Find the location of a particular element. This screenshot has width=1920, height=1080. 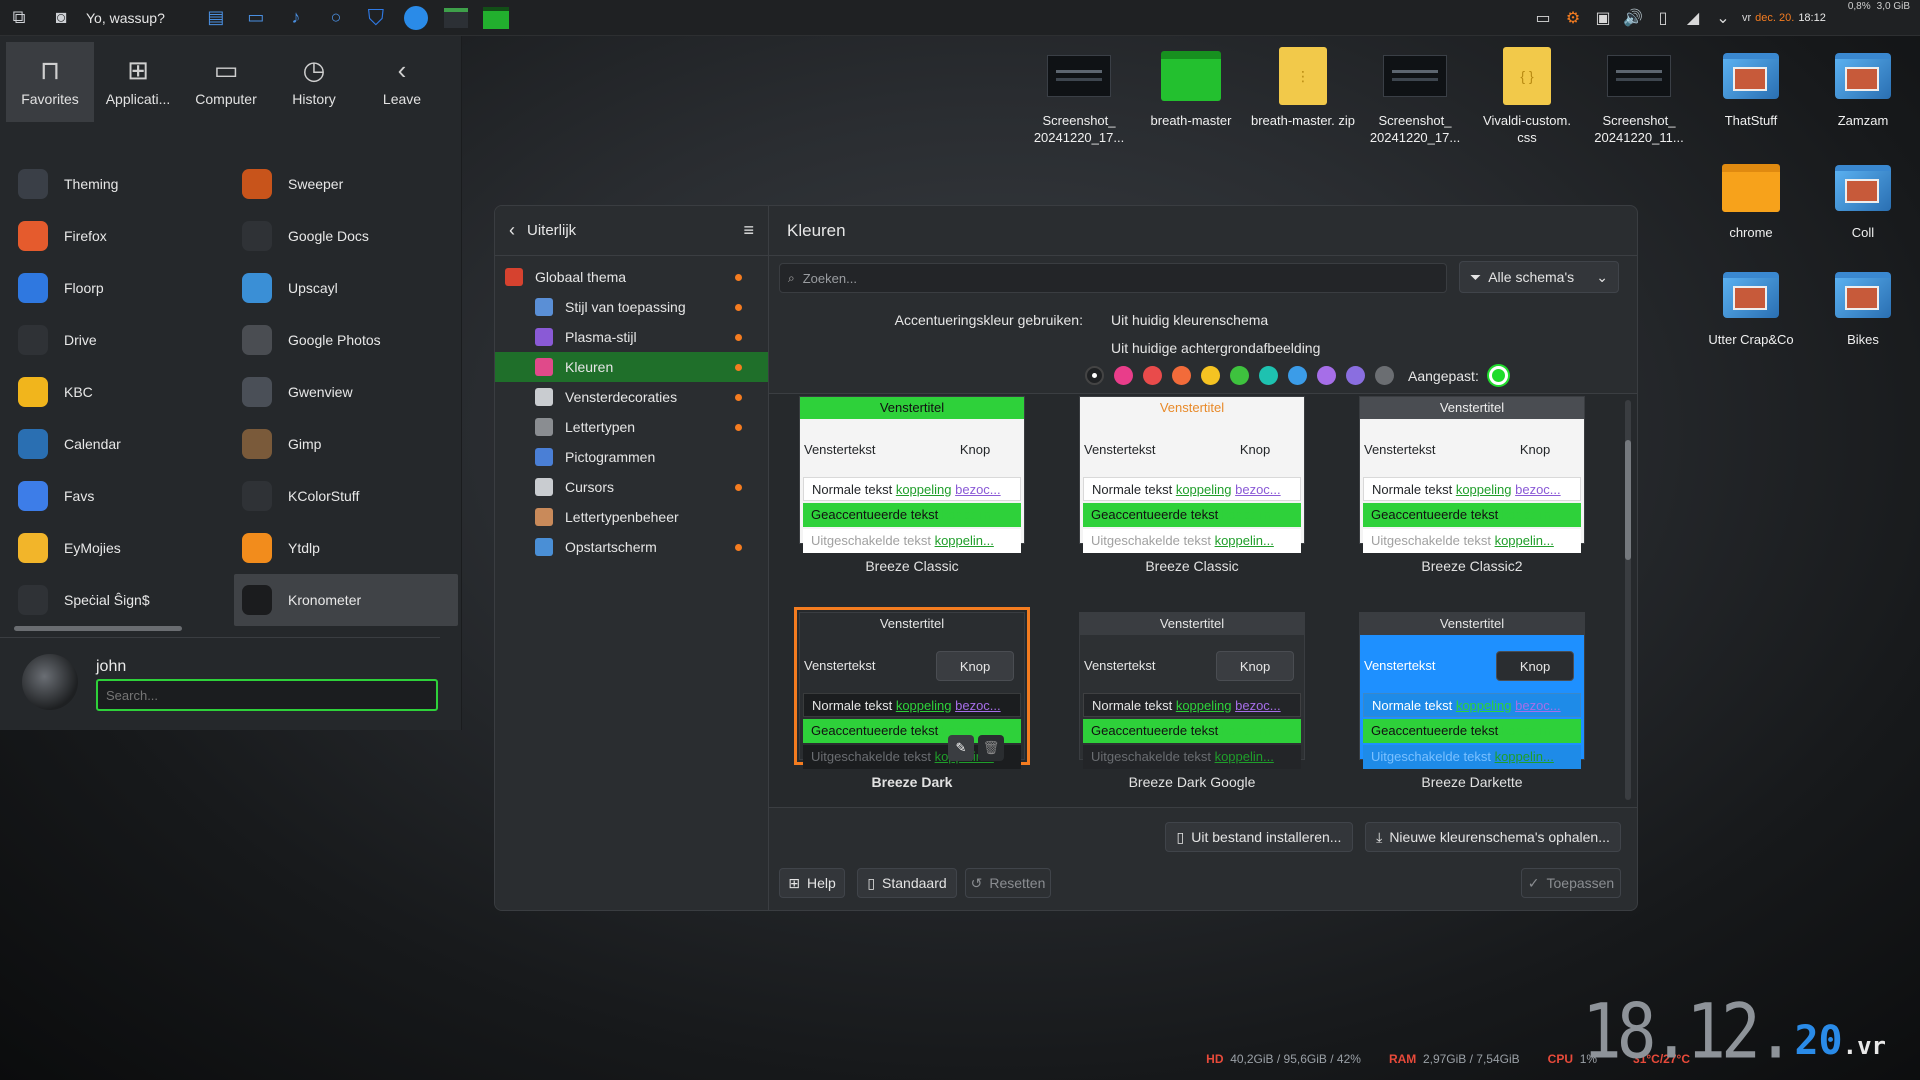

launcher-app-spe-ial-ign-: Speċial Ŝign$ is located at coordinates (122, 600).